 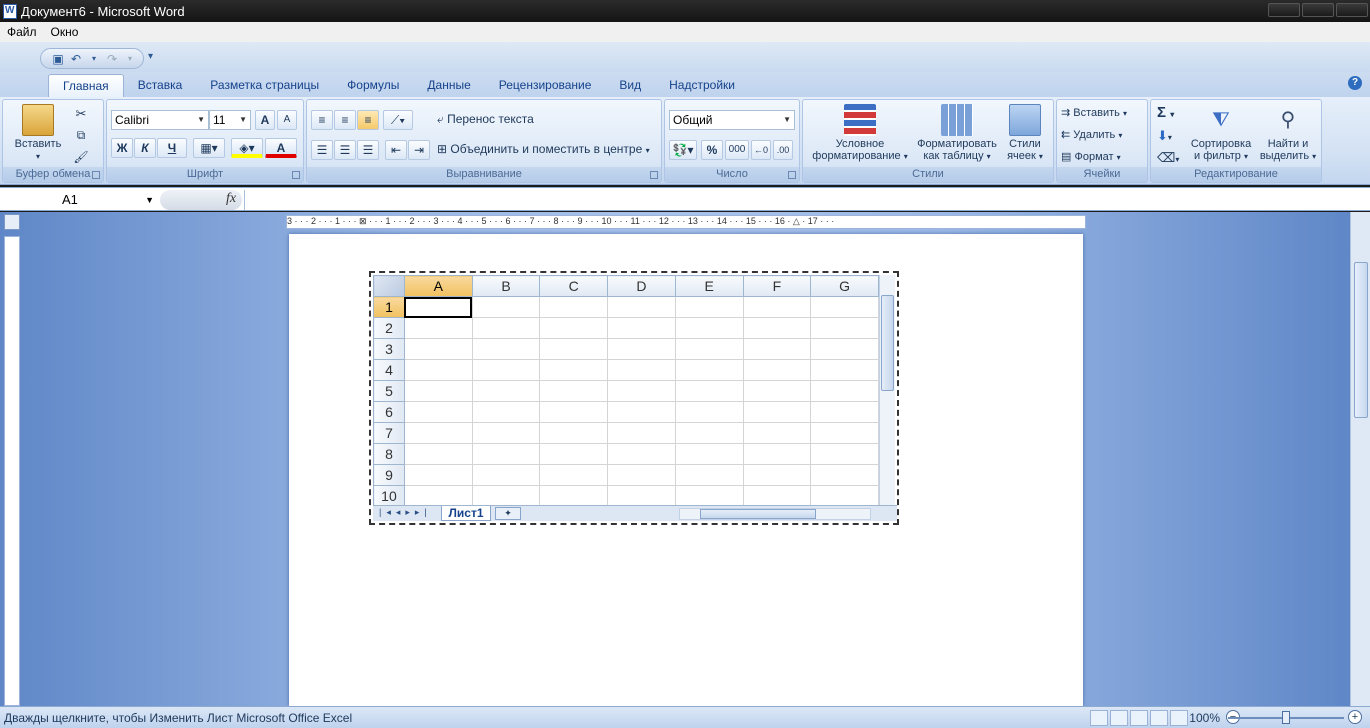 What do you see at coordinates (389, 412) in the screenshot?
I see `row-header: 6` at bounding box center [389, 412].